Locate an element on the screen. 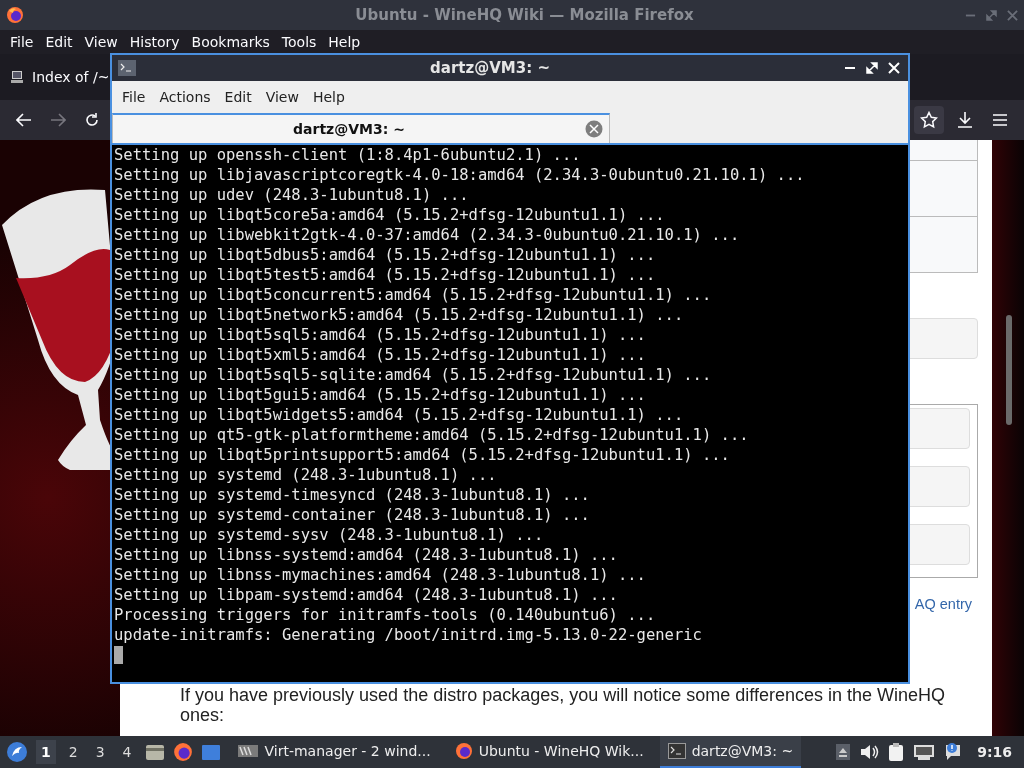 This screenshot has width=1024, height=768. volume-icon is located at coordinates (869, 752).